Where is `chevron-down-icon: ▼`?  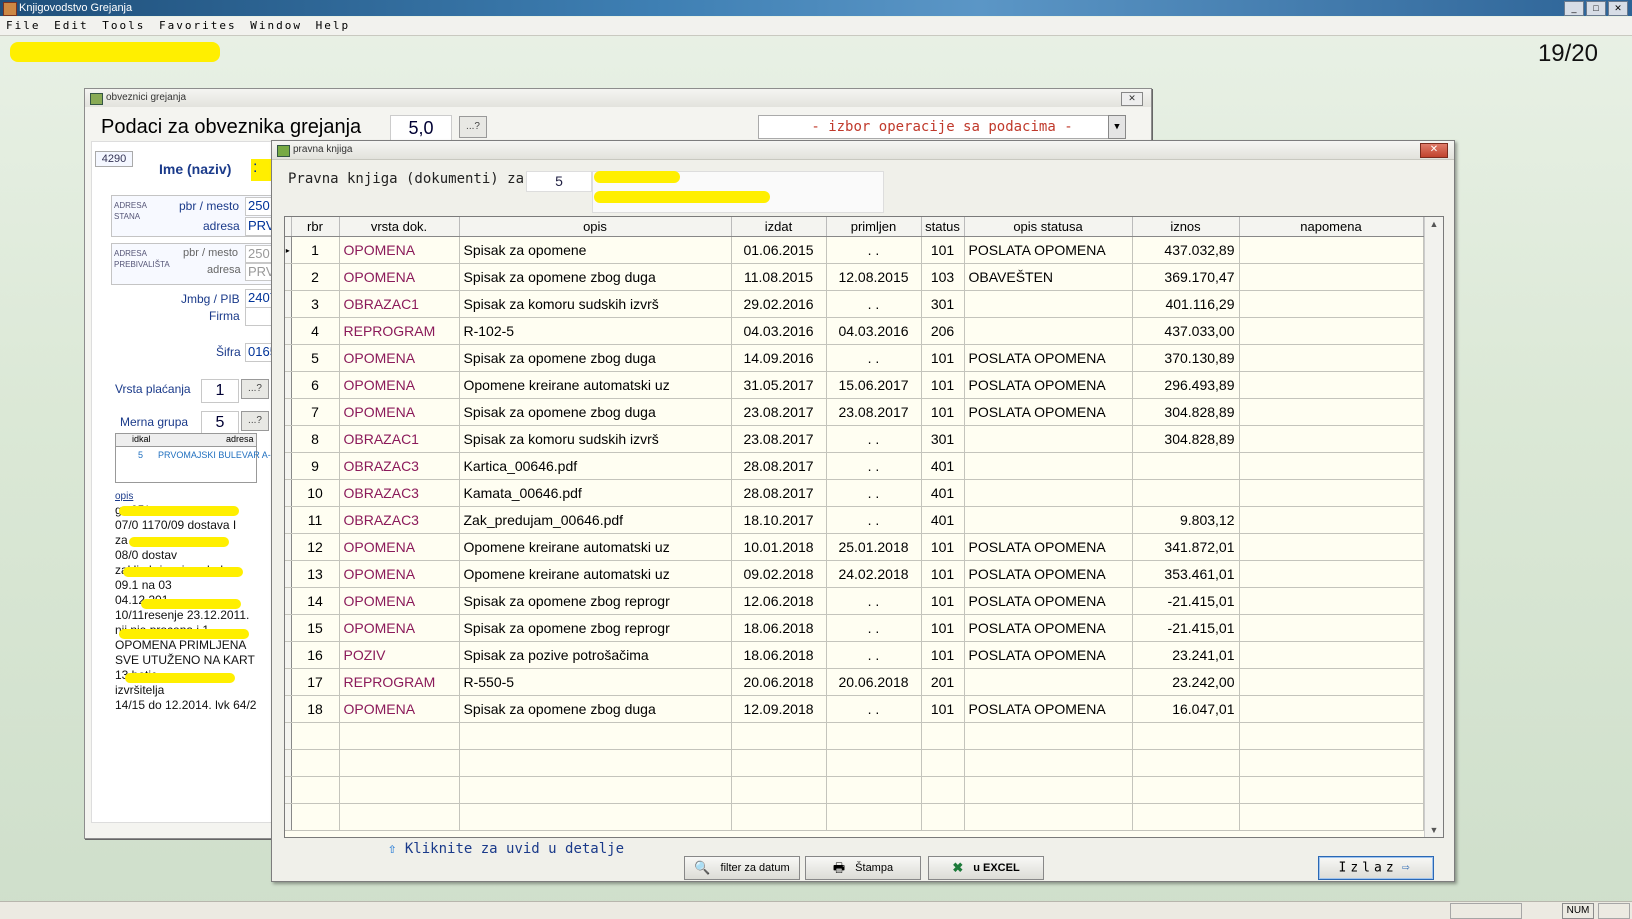 chevron-down-icon: ▼ is located at coordinates (1117, 127).